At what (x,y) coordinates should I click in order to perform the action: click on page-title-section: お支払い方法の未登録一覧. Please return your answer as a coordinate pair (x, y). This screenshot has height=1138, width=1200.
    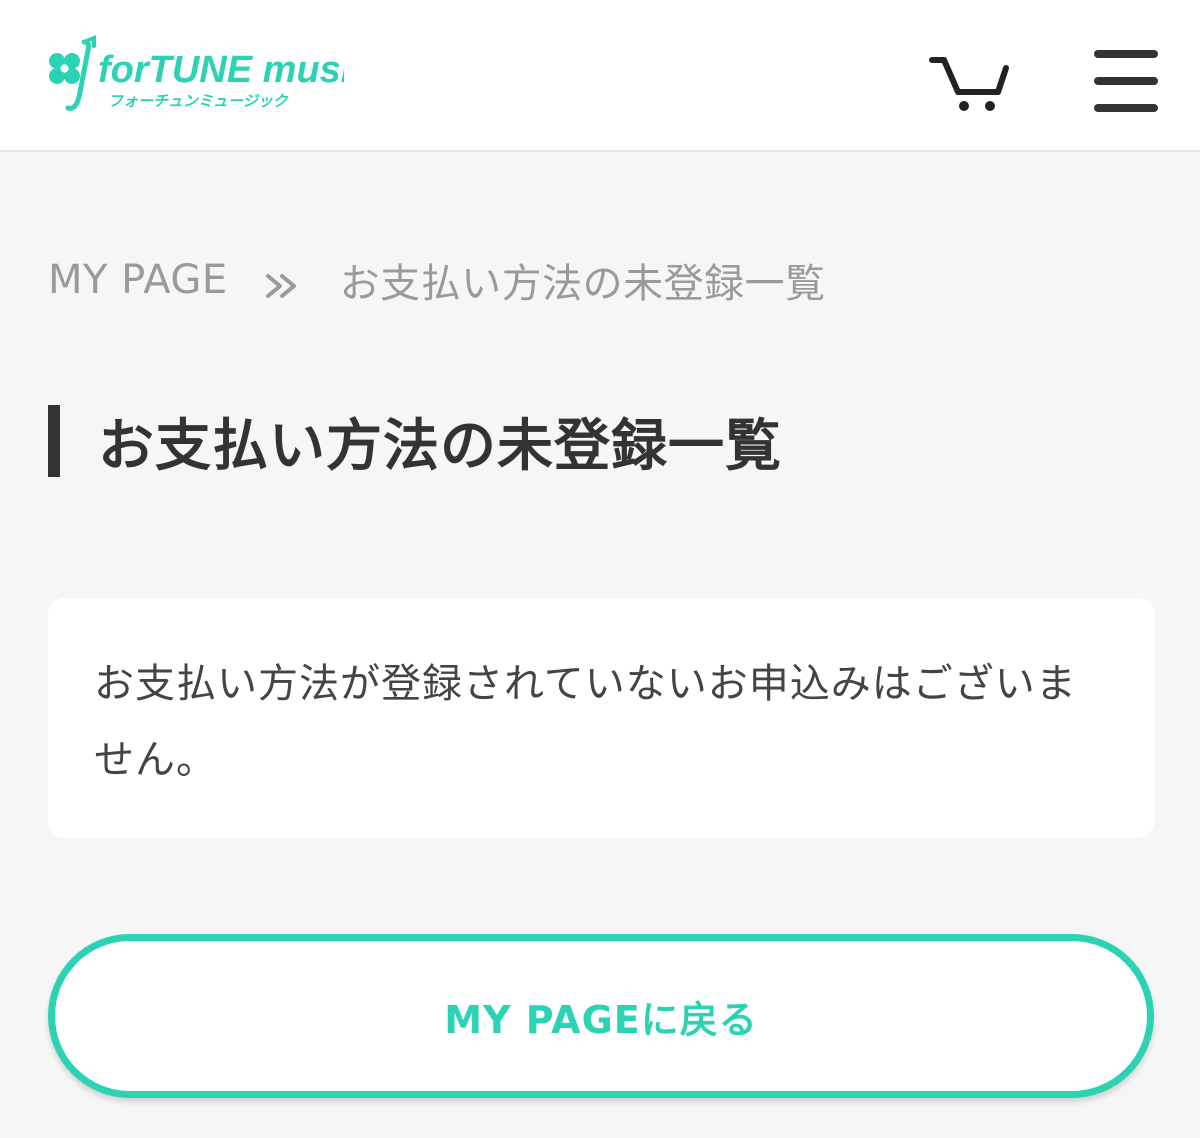
    Looking at the image, I should click on (415, 441).